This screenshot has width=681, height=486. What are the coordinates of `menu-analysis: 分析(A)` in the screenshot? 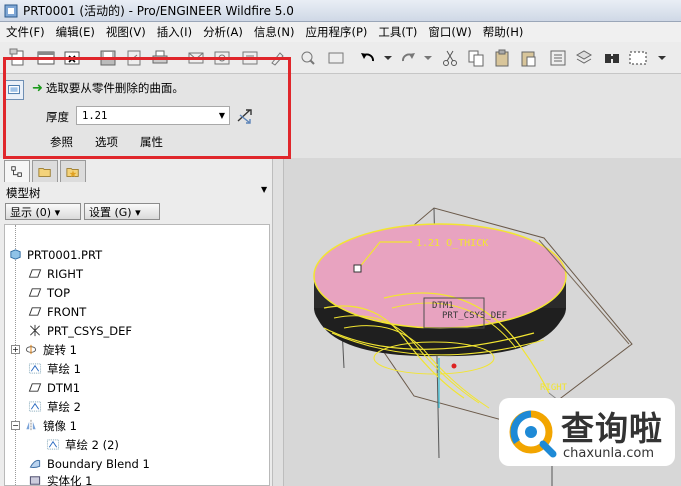 It's located at (223, 32).